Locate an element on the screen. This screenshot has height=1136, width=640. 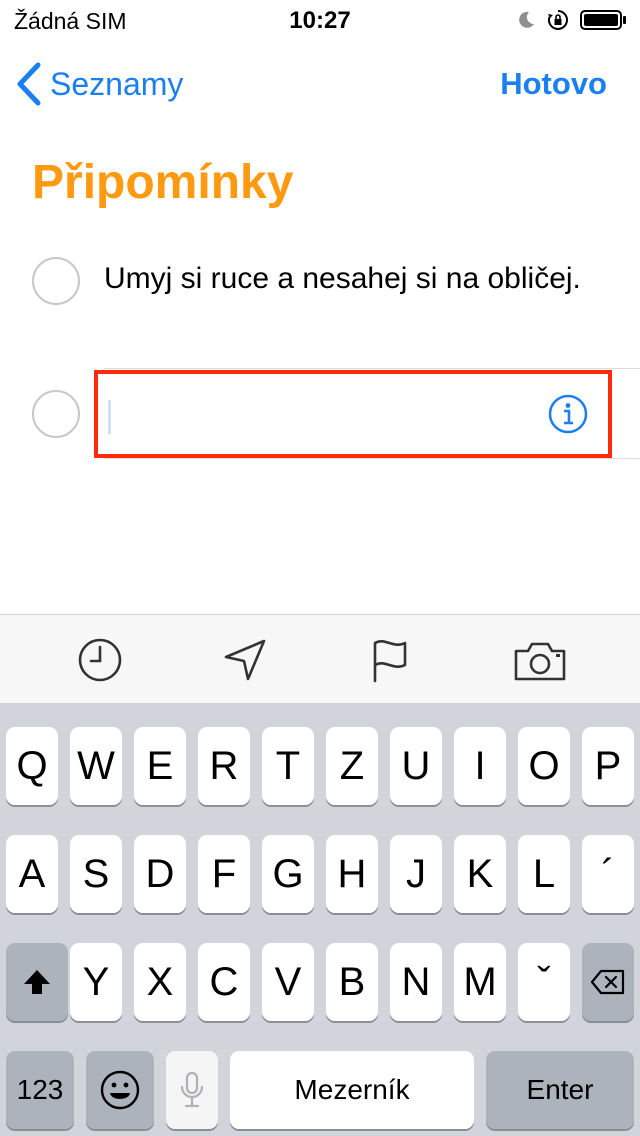
key-d: D is located at coordinates (160, 874).